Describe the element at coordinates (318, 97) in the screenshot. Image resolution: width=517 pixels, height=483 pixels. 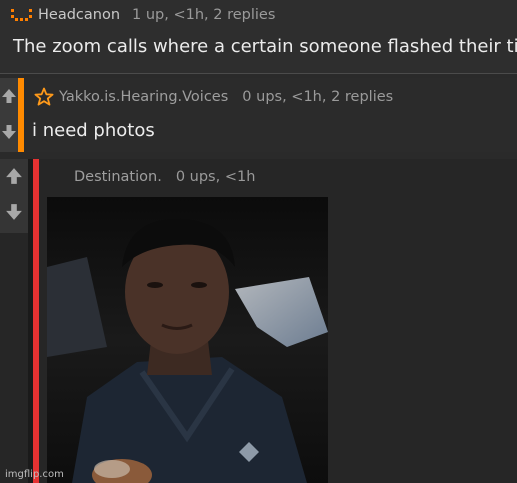
I see `comment-stats: 0 ups, <1h, 2 replies` at that location.